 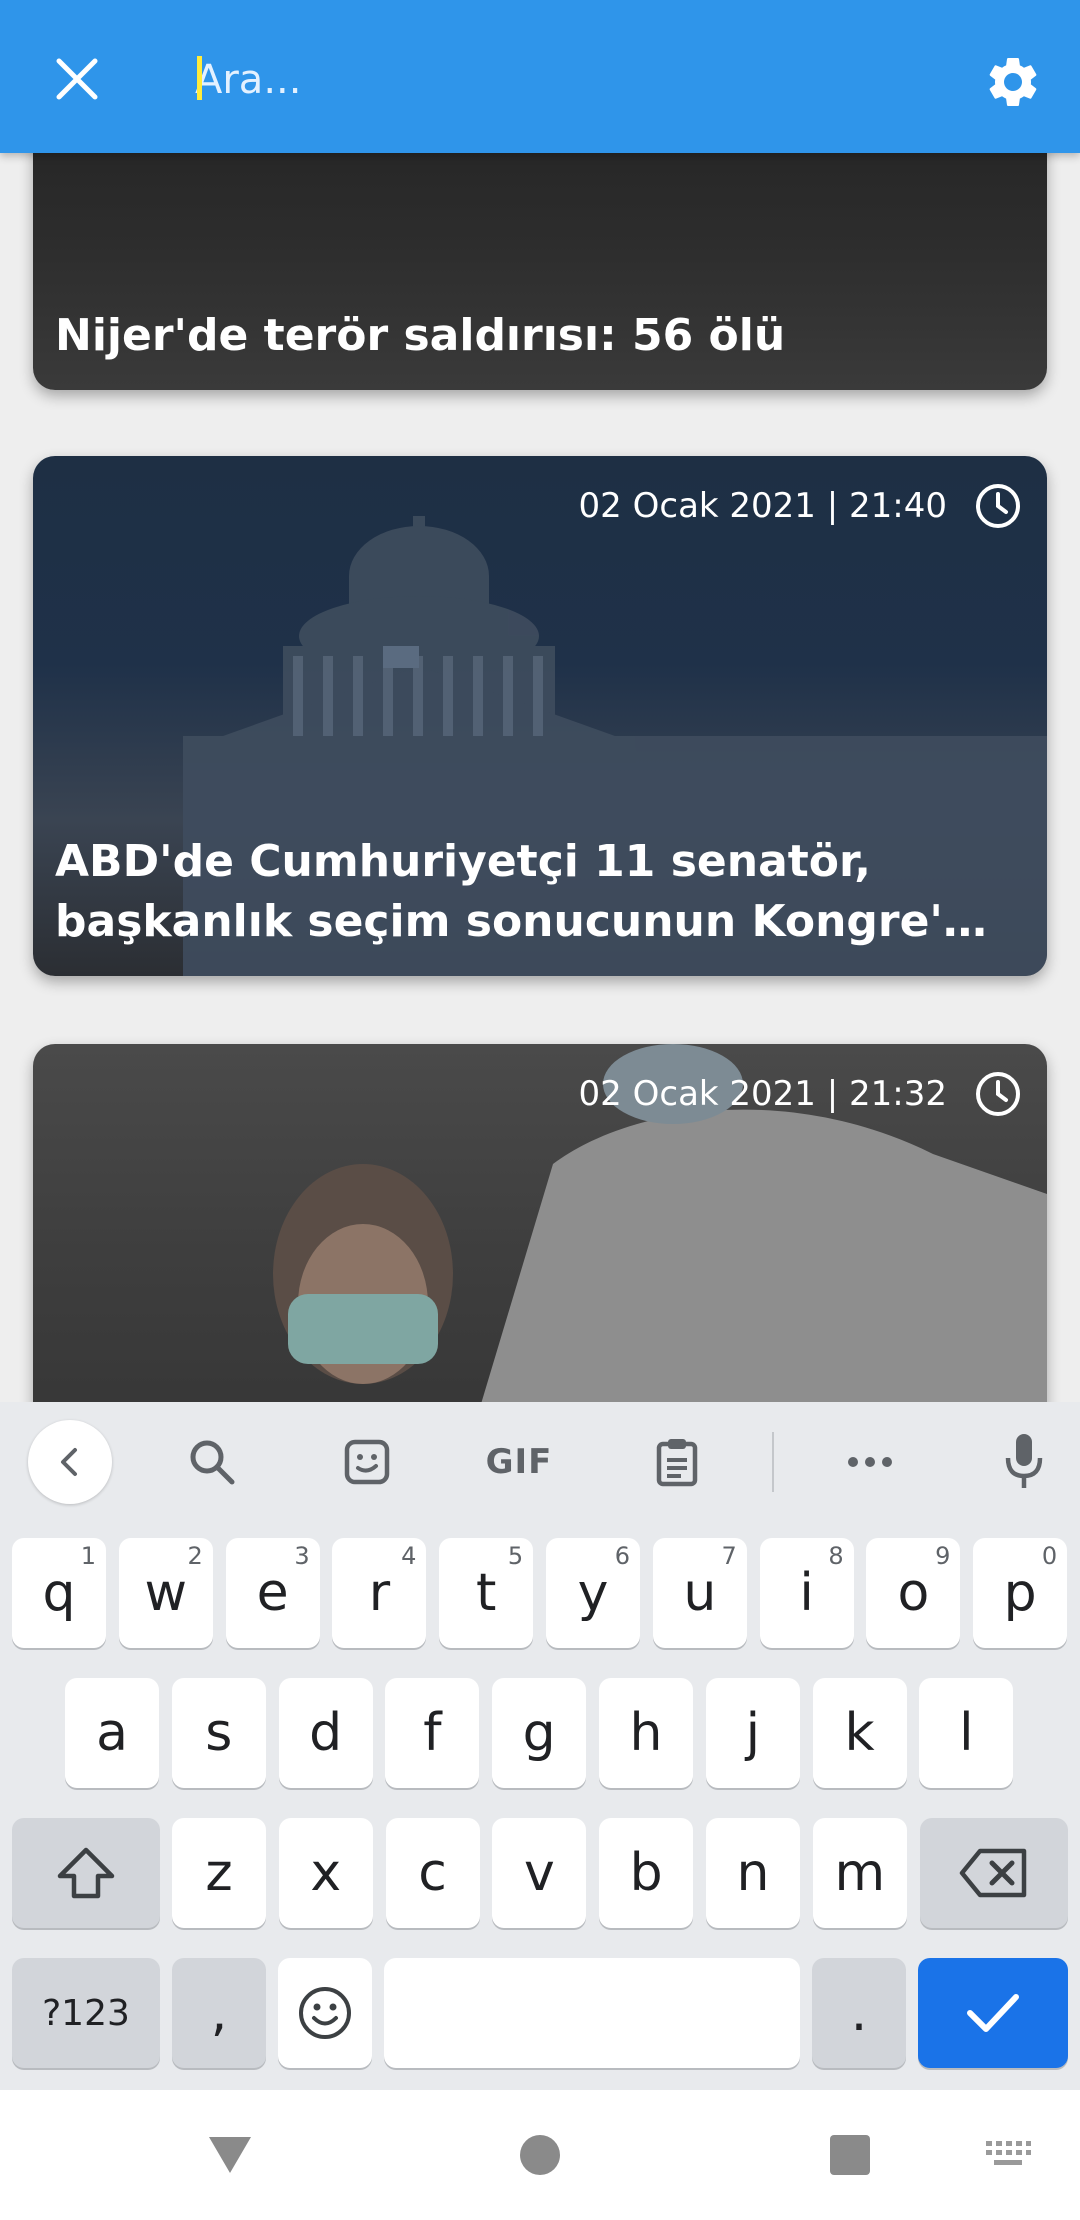 I want to click on key-hint: 9, so click(x=943, y=1556).